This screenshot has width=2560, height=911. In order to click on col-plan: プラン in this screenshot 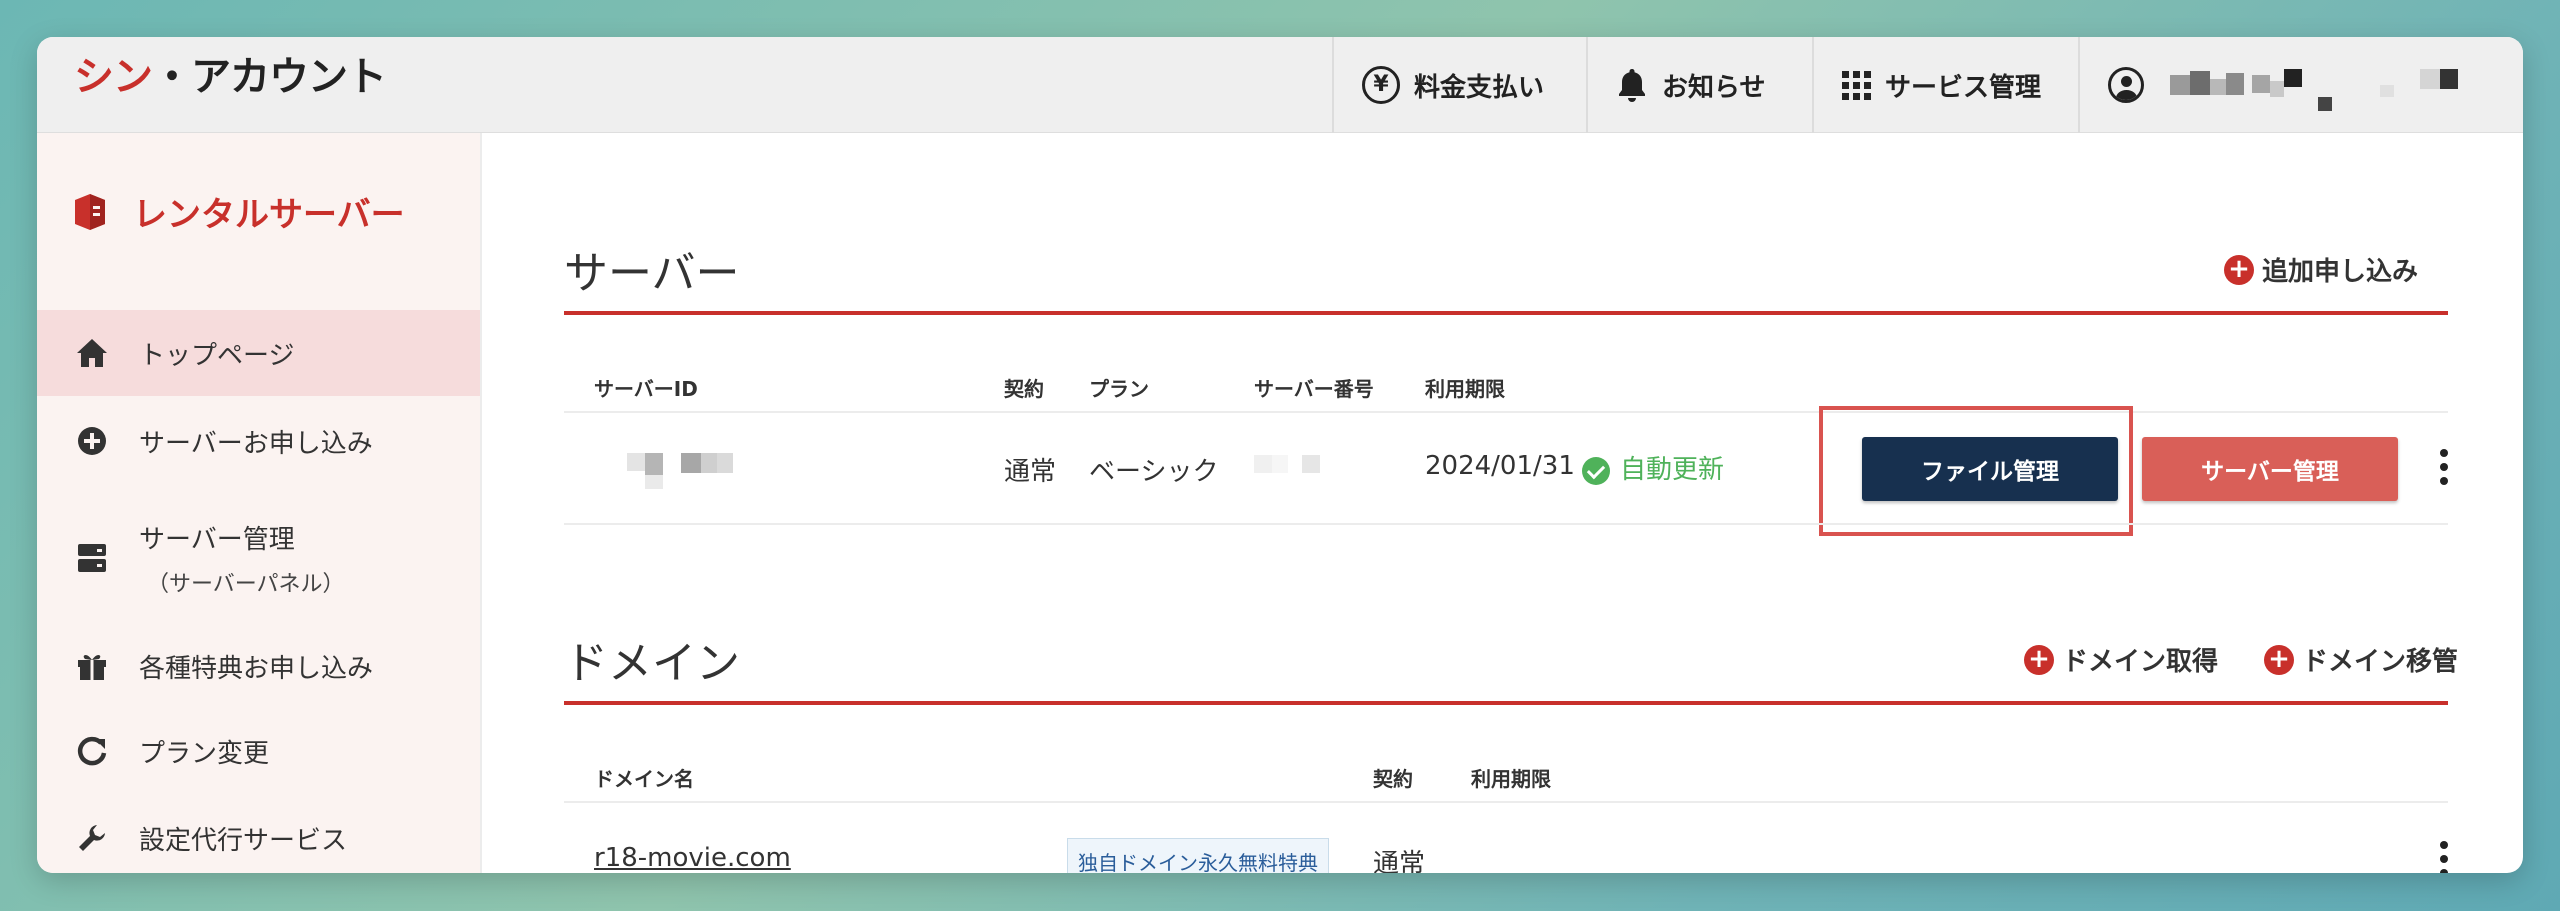, I will do `click(1119, 389)`.